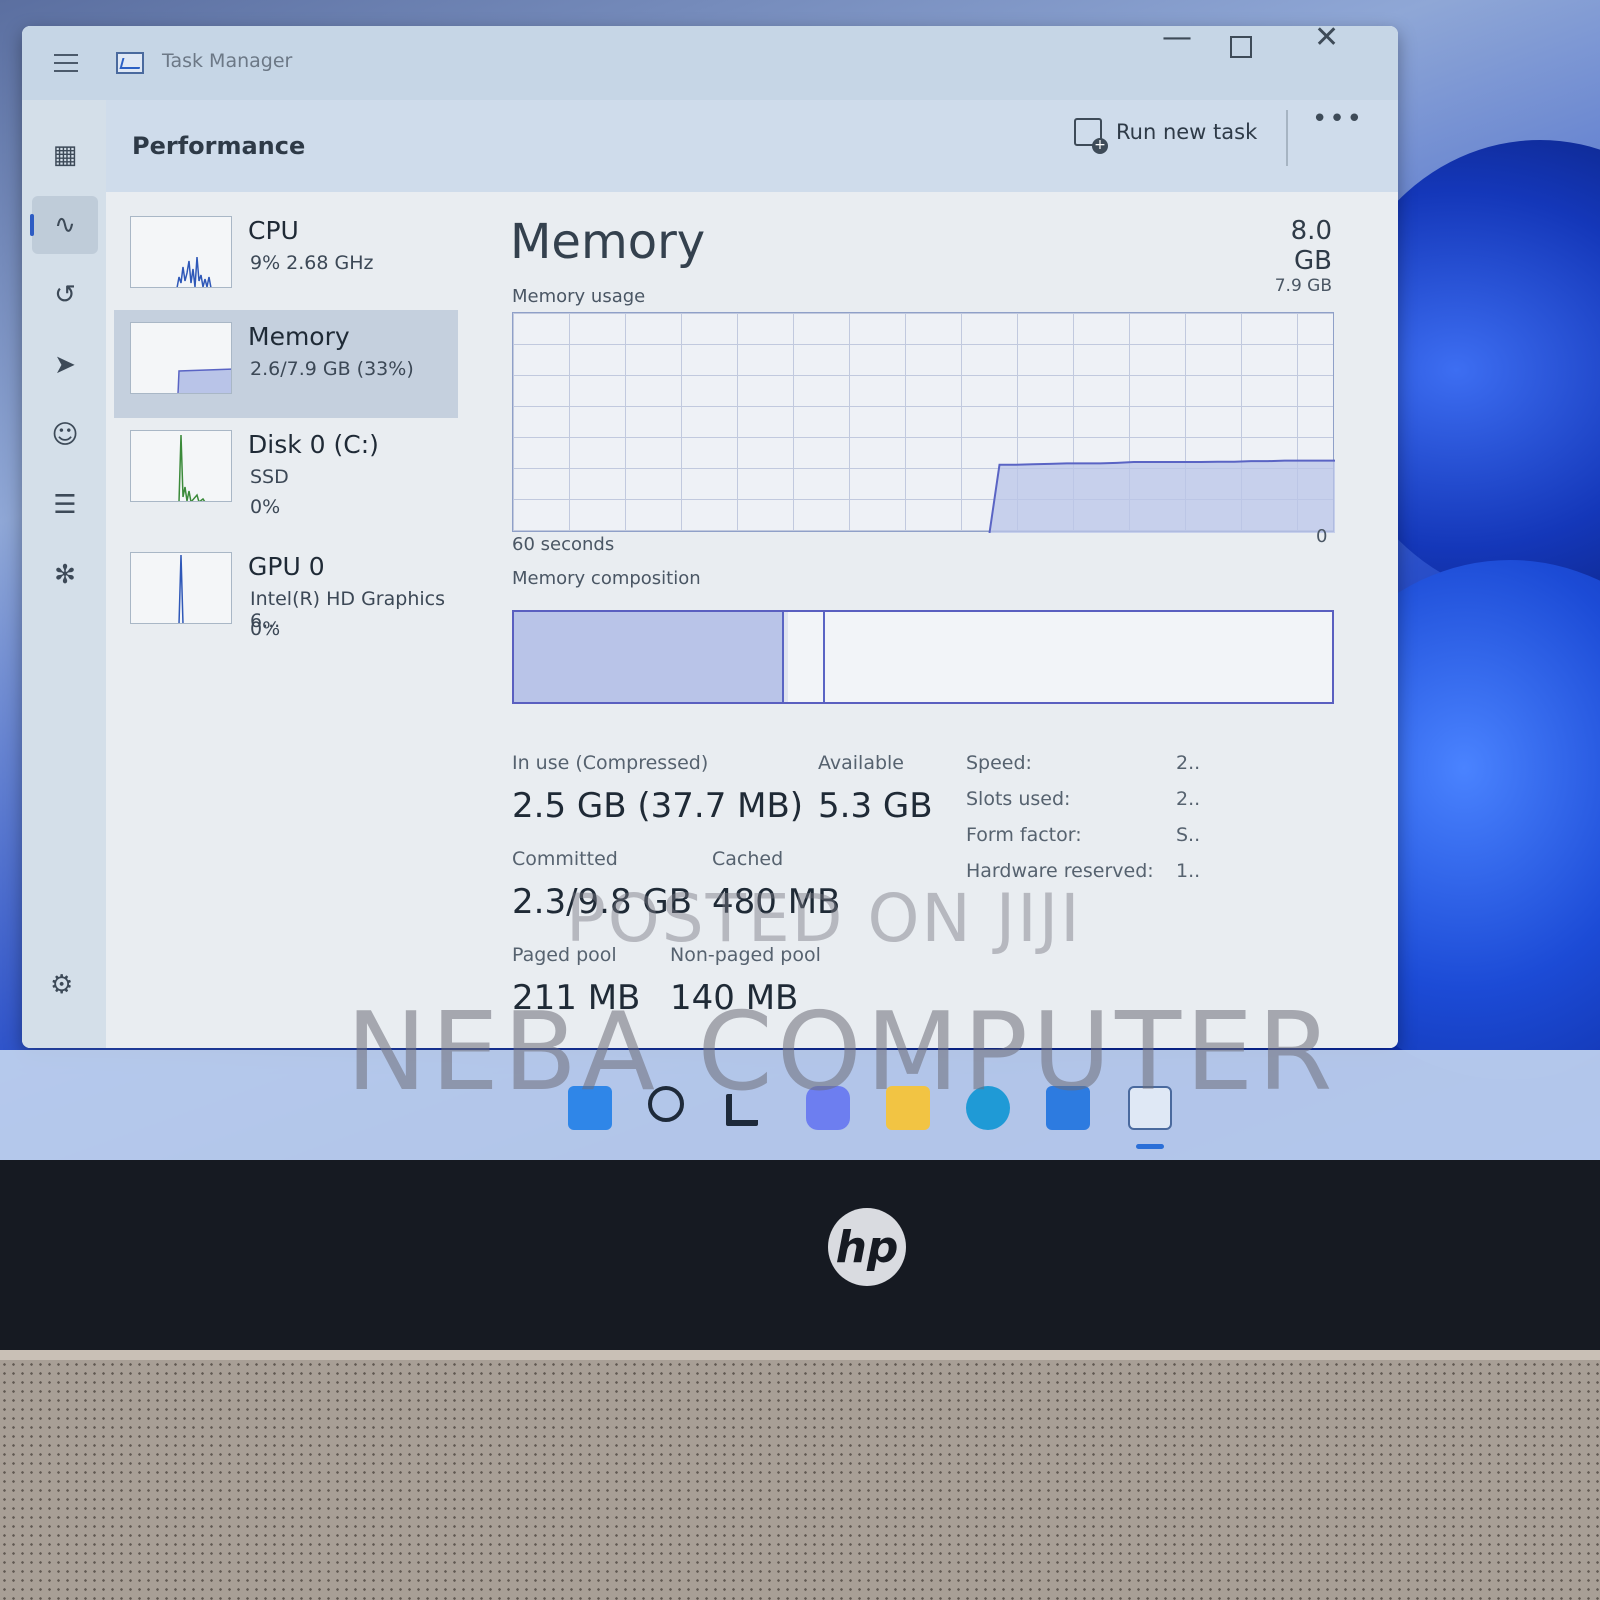 The width and height of the screenshot is (1600, 1600). Describe the element at coordinates (649, 657) in the screenshot. I see `composition-in-use` at that location.